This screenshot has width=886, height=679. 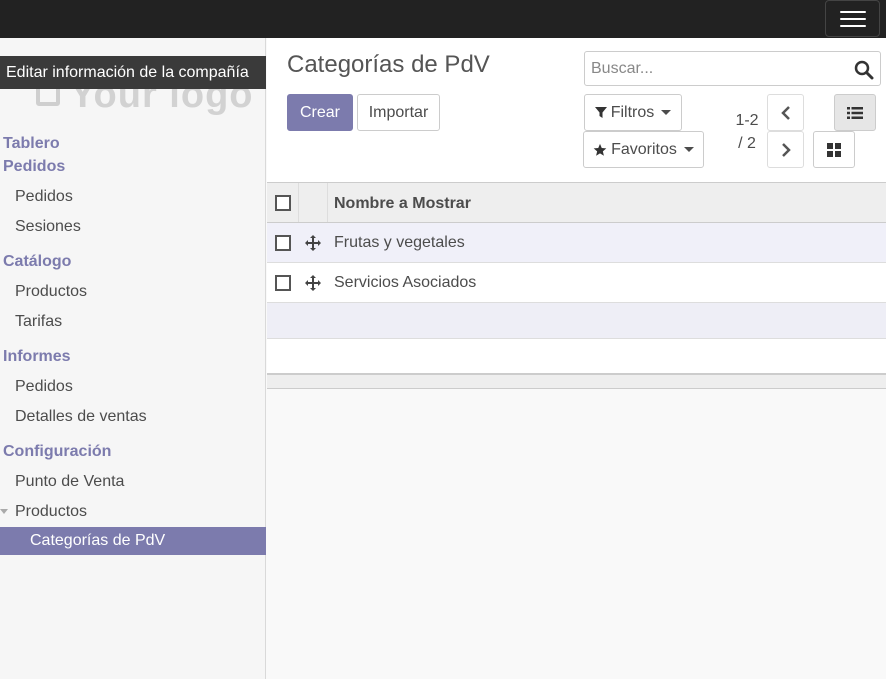 I want to click on search-box, so click(x=732, y=68).